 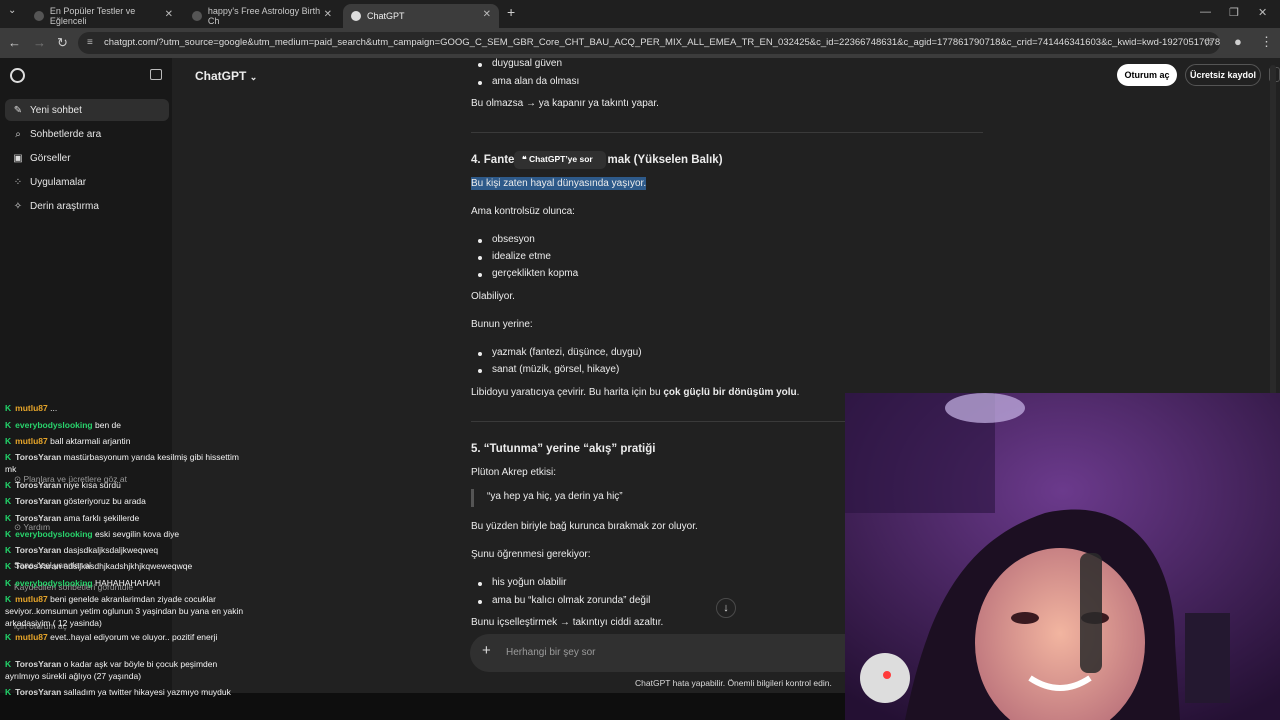 What do you see at coordinates (1147, 75) in the screenshot?
I see `login-button: Oturum aç` at bounding box center [1147, 75].